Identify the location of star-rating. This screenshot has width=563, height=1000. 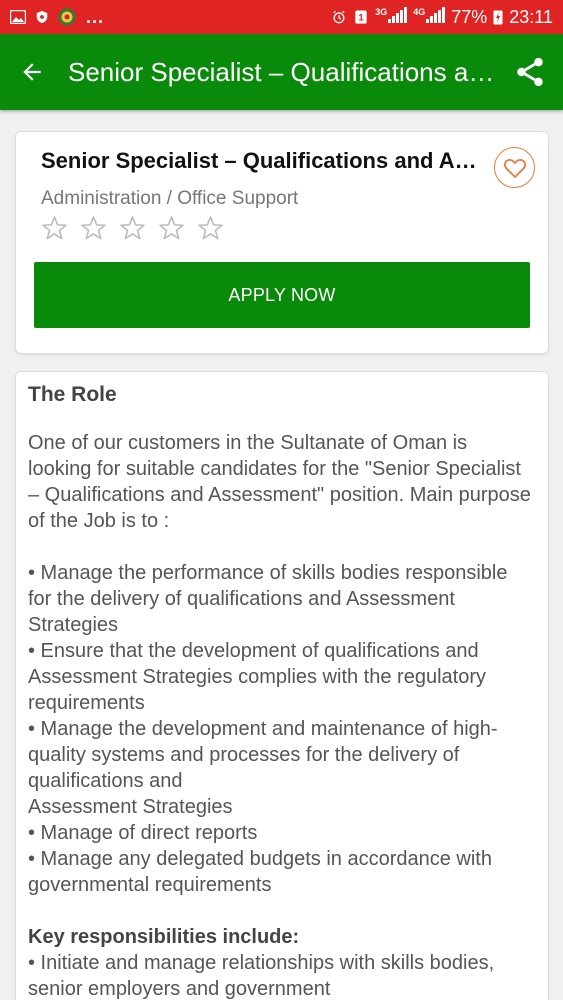
(132, 228).